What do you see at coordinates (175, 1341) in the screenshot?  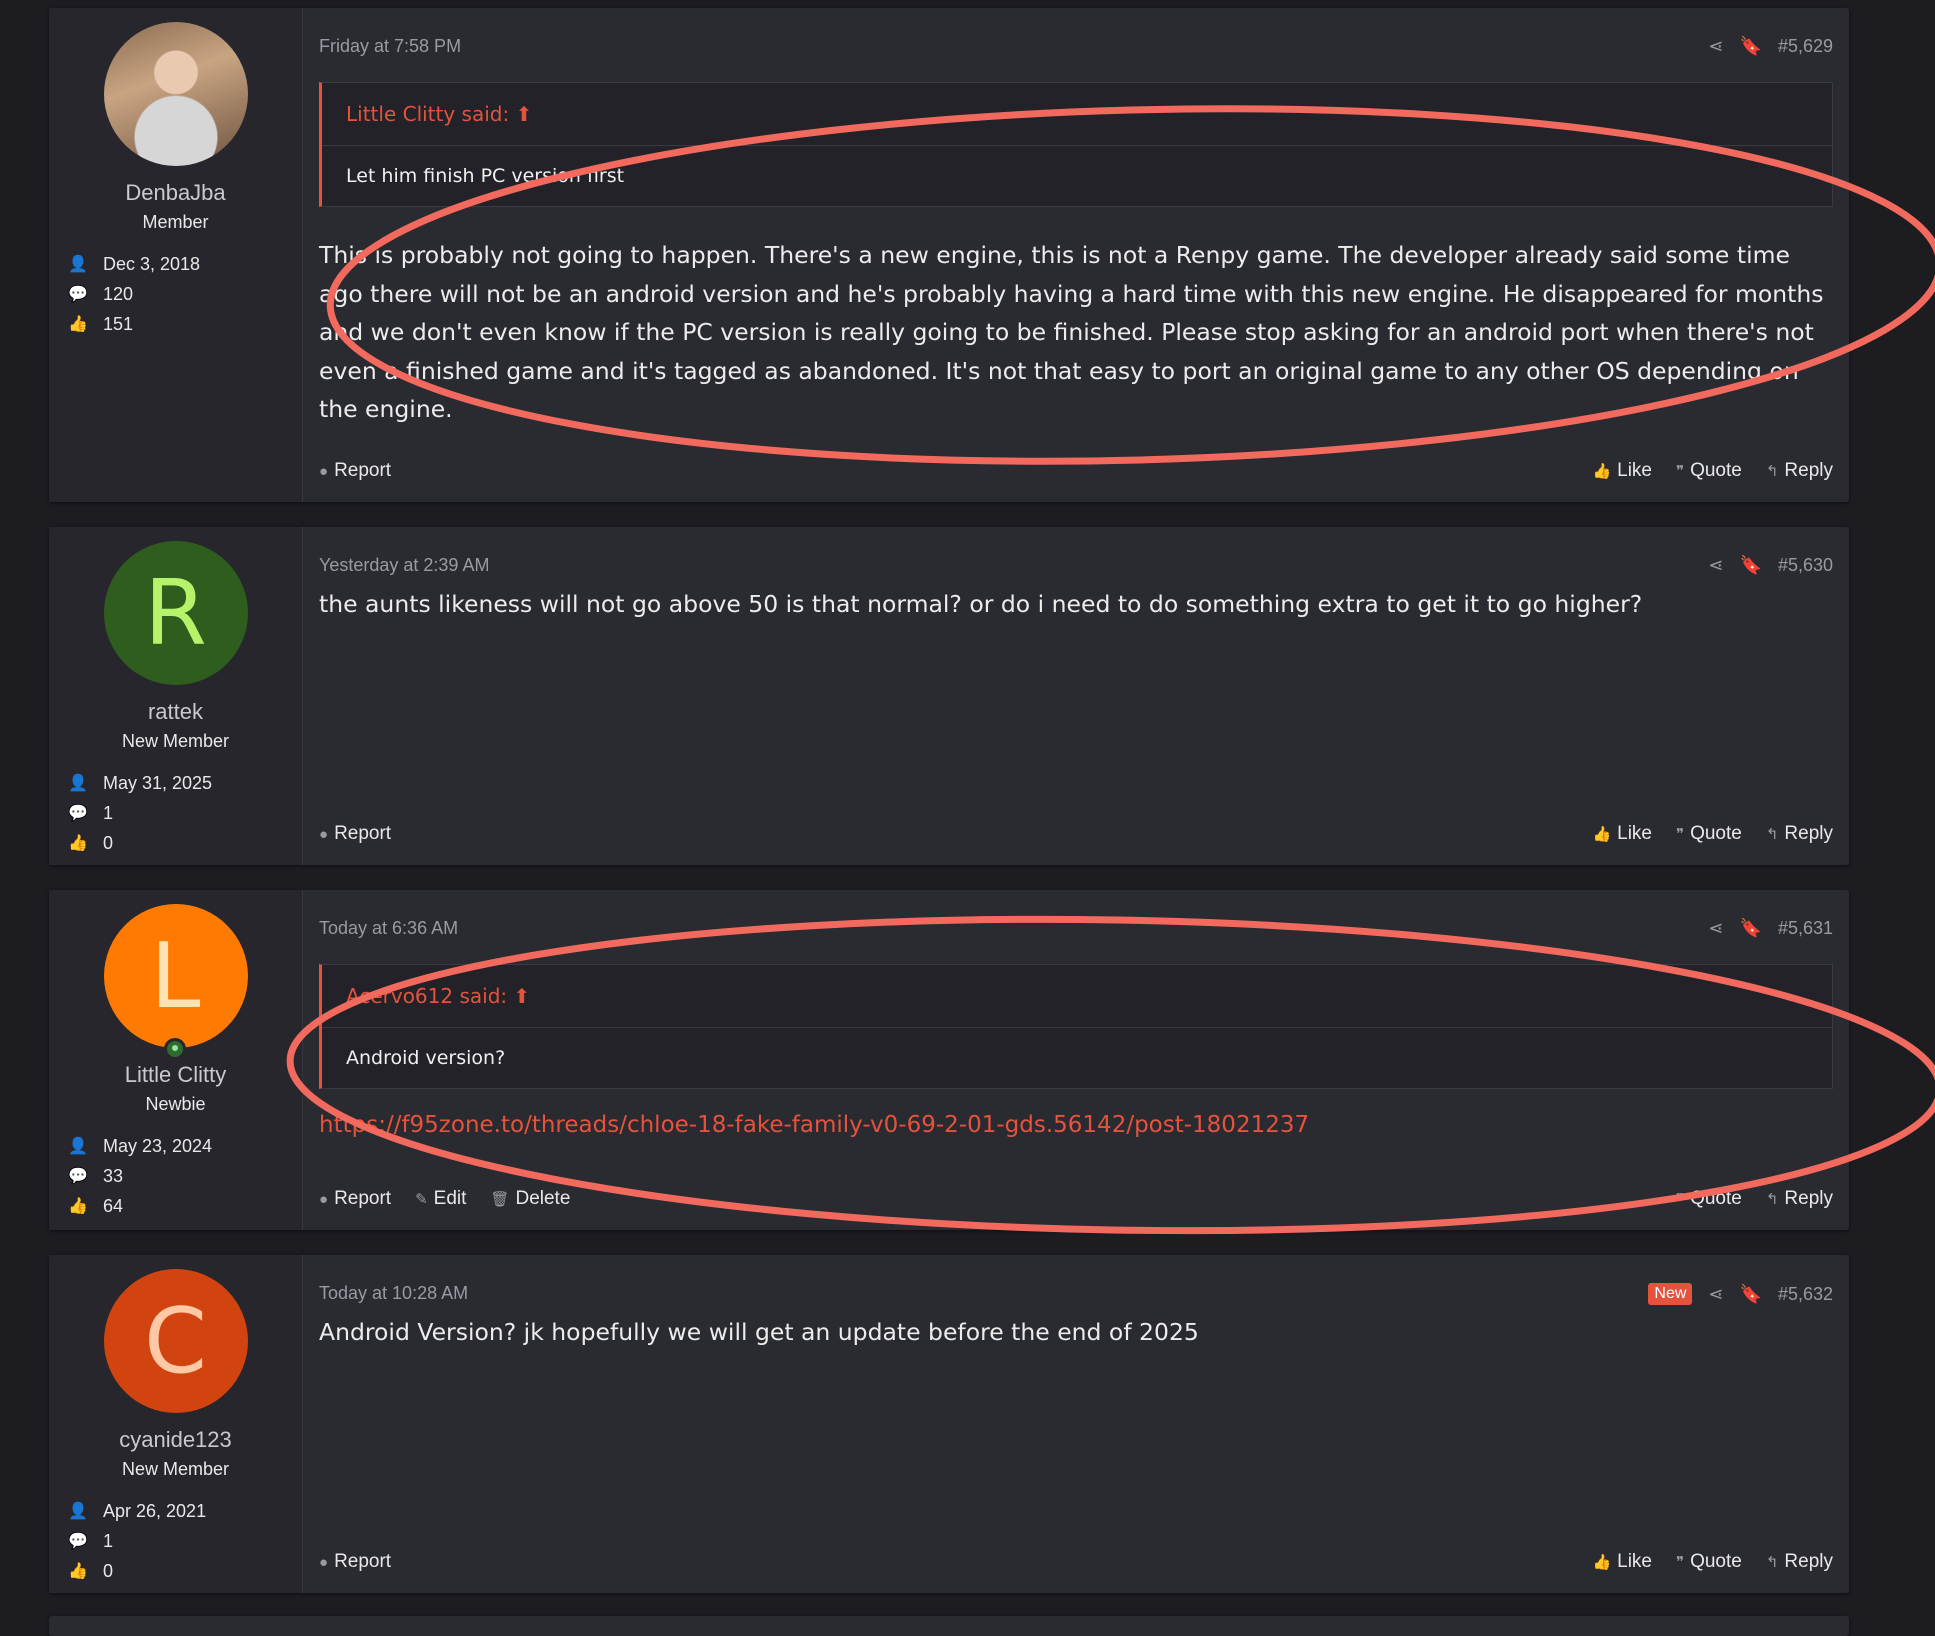 I see `avatar: C` at bounding box center [175, 1341].